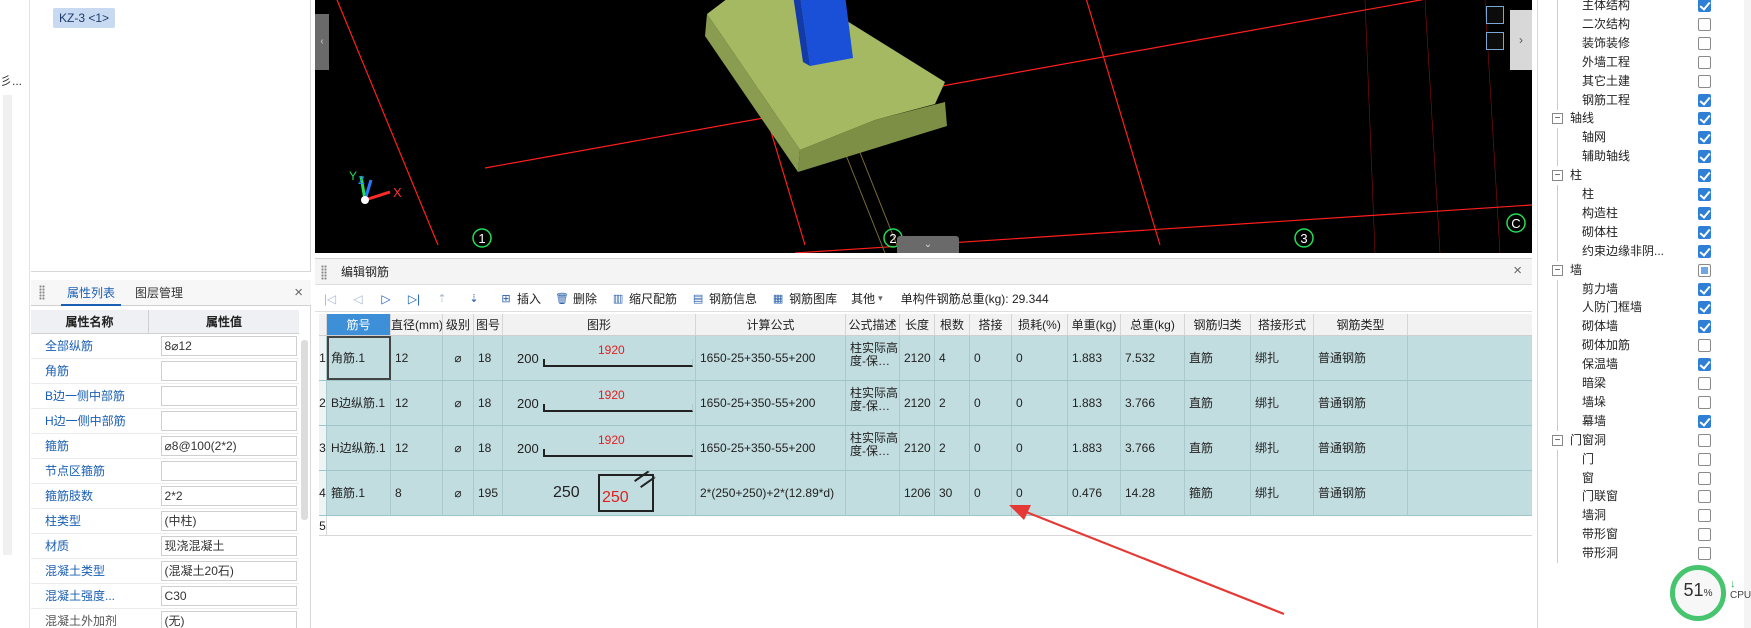  What do you see at coordinates (724, 298) in the screenshot?
I see `rebar-info-button: ▤ 钢筋信息` at bounding box center [724, 298].